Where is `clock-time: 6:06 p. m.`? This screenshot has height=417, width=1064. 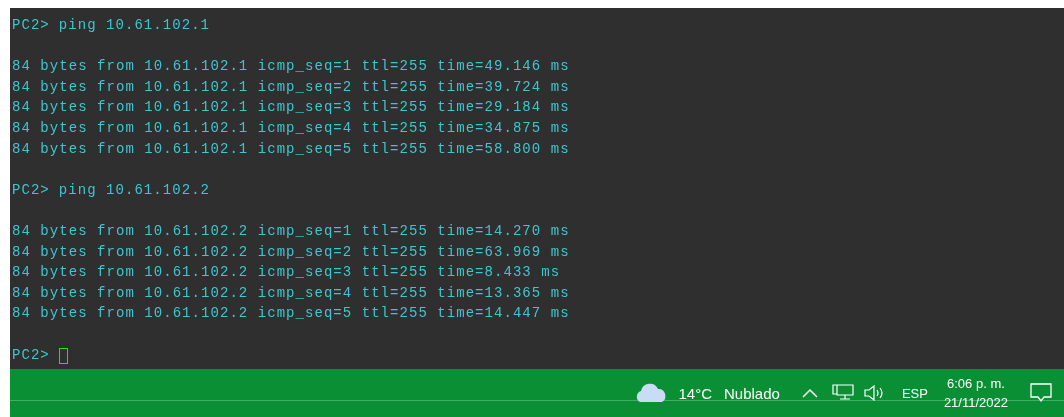
clock-time: 6:06 p. m. is located at coordinates (976, 383).